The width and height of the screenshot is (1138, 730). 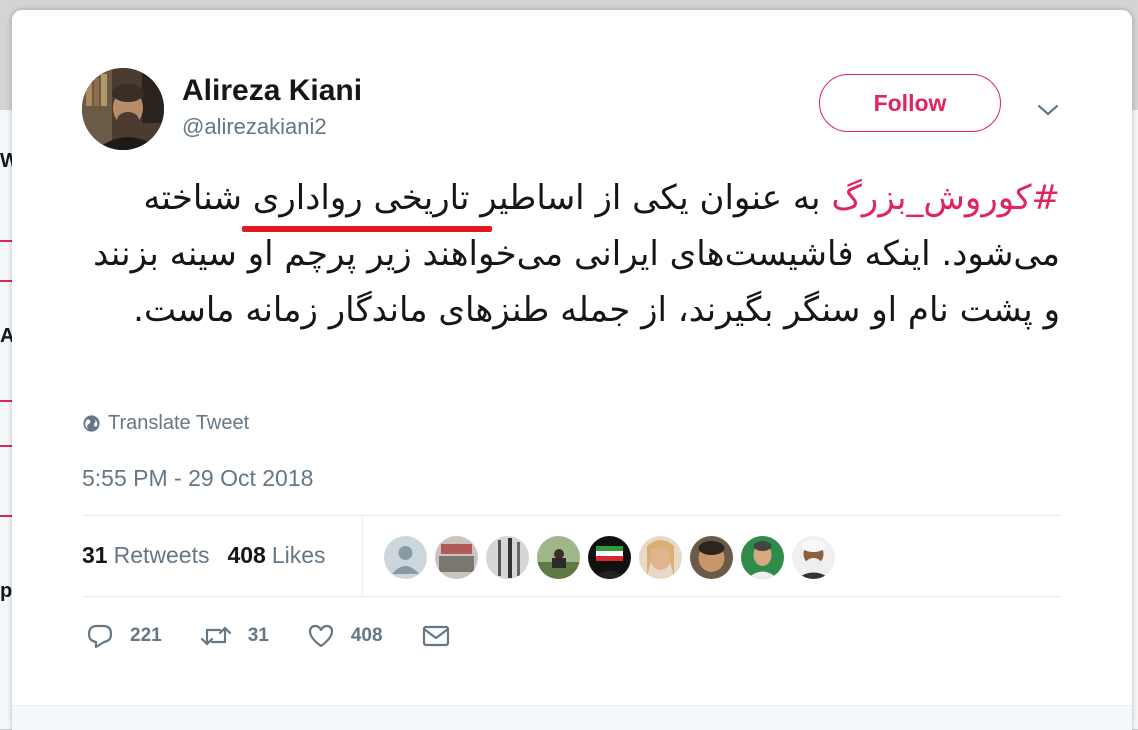 I want to click on hashtag-link: #کوروش_بزرگ, so click(x=945, y=198).